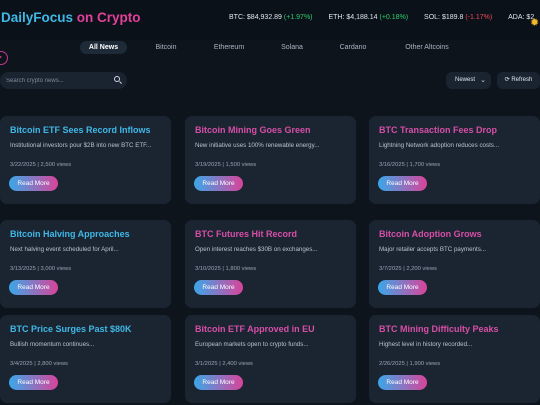 This screenshot has width=540, height=405. Describe the element at coordinates (392, 364) in the screenshot. I see `news-card-date: 2/26/2025` at that location.